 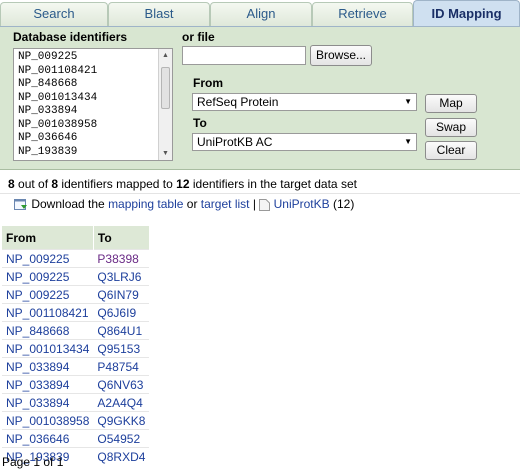 What do you see at coordinates (58, 97) in the screenshot?
I see `identifier-line: NP_001013434` at bounding box center [58, 97].